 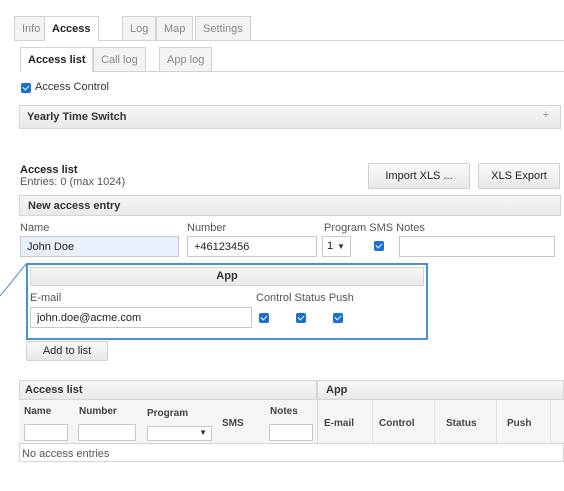 I want to click on filter-program-select: ▼, so click(x=179, y=433).